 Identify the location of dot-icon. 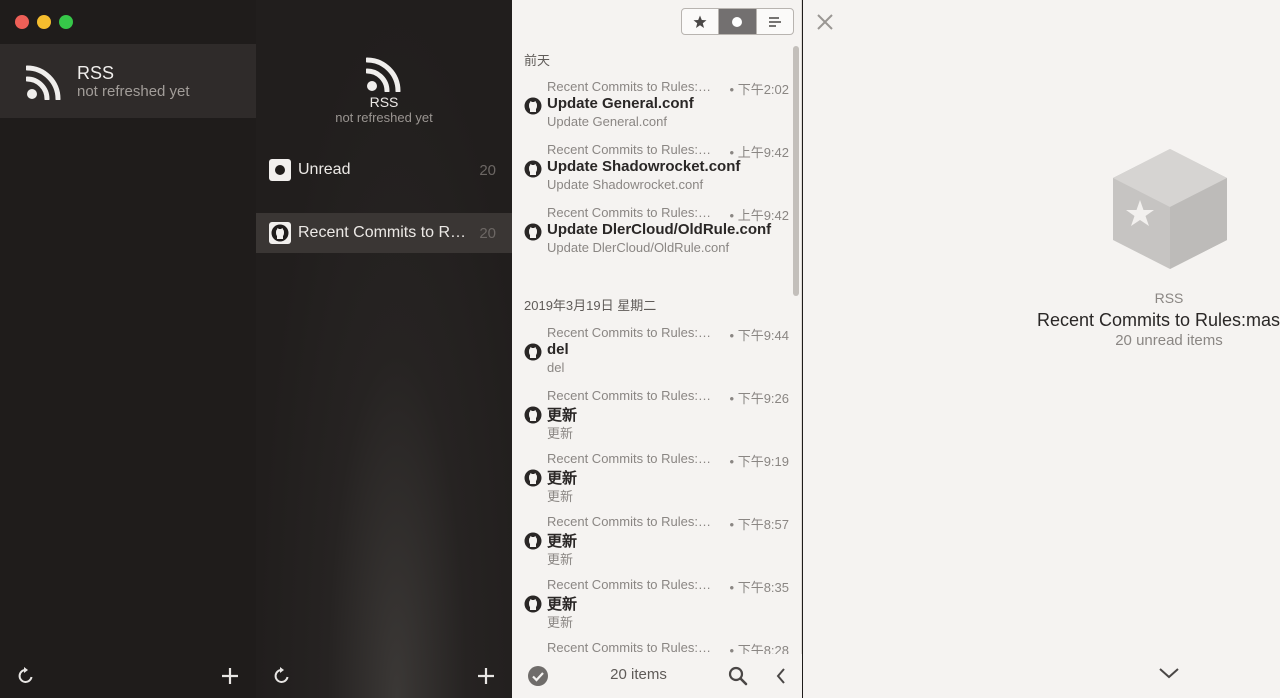
(738, 21).